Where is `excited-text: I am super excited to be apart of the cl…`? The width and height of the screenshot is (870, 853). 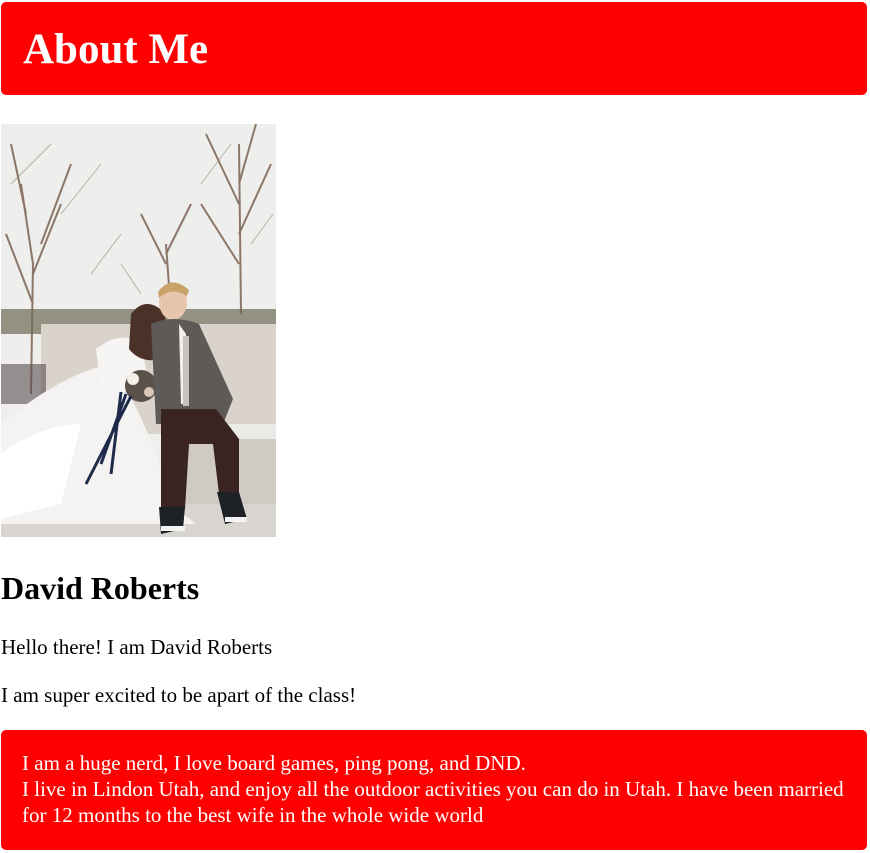 excited-text: I am super excited to be apart of the cl… is located at coordinates (179, 695).